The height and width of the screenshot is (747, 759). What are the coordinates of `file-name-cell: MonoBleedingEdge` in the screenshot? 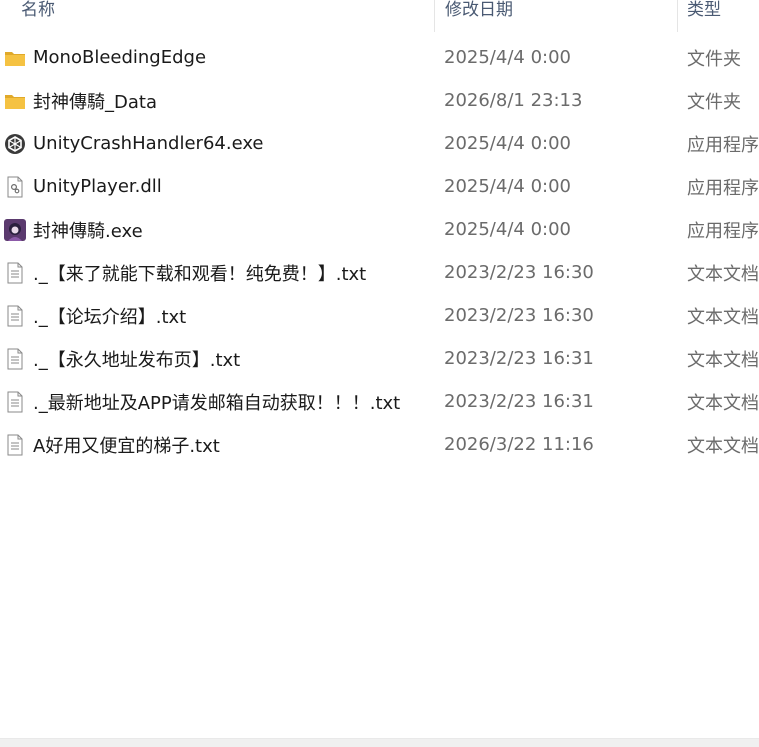 It's located at (217, 58).